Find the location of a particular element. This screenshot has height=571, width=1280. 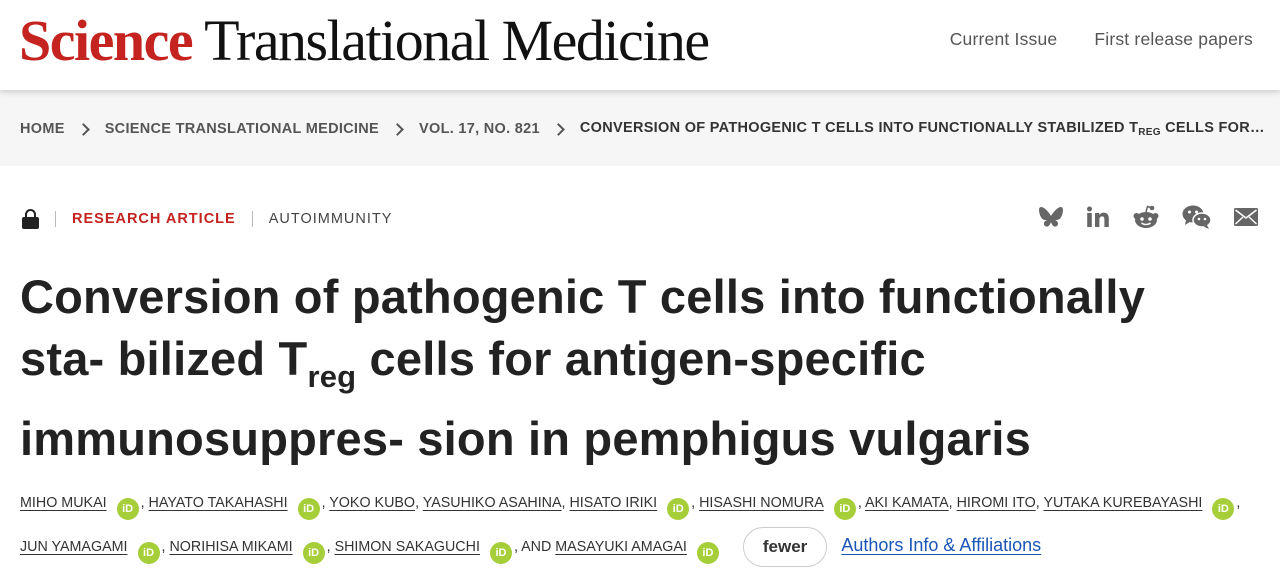

author-link: HISASHI NOMURA is located at coordinates (761, 503).